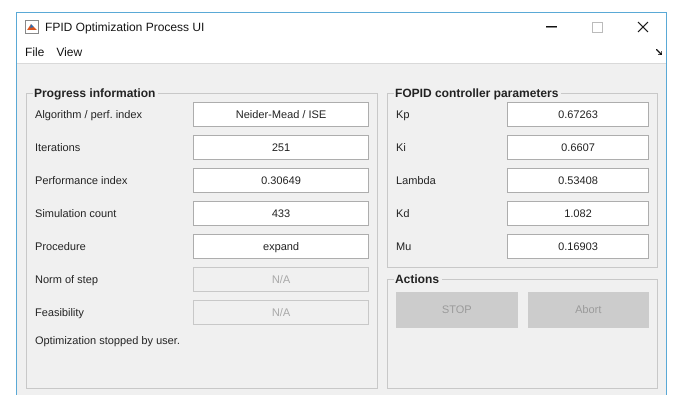 The image size is (679, 403). I want to click on panel-title: Actions, so click(417, 279).